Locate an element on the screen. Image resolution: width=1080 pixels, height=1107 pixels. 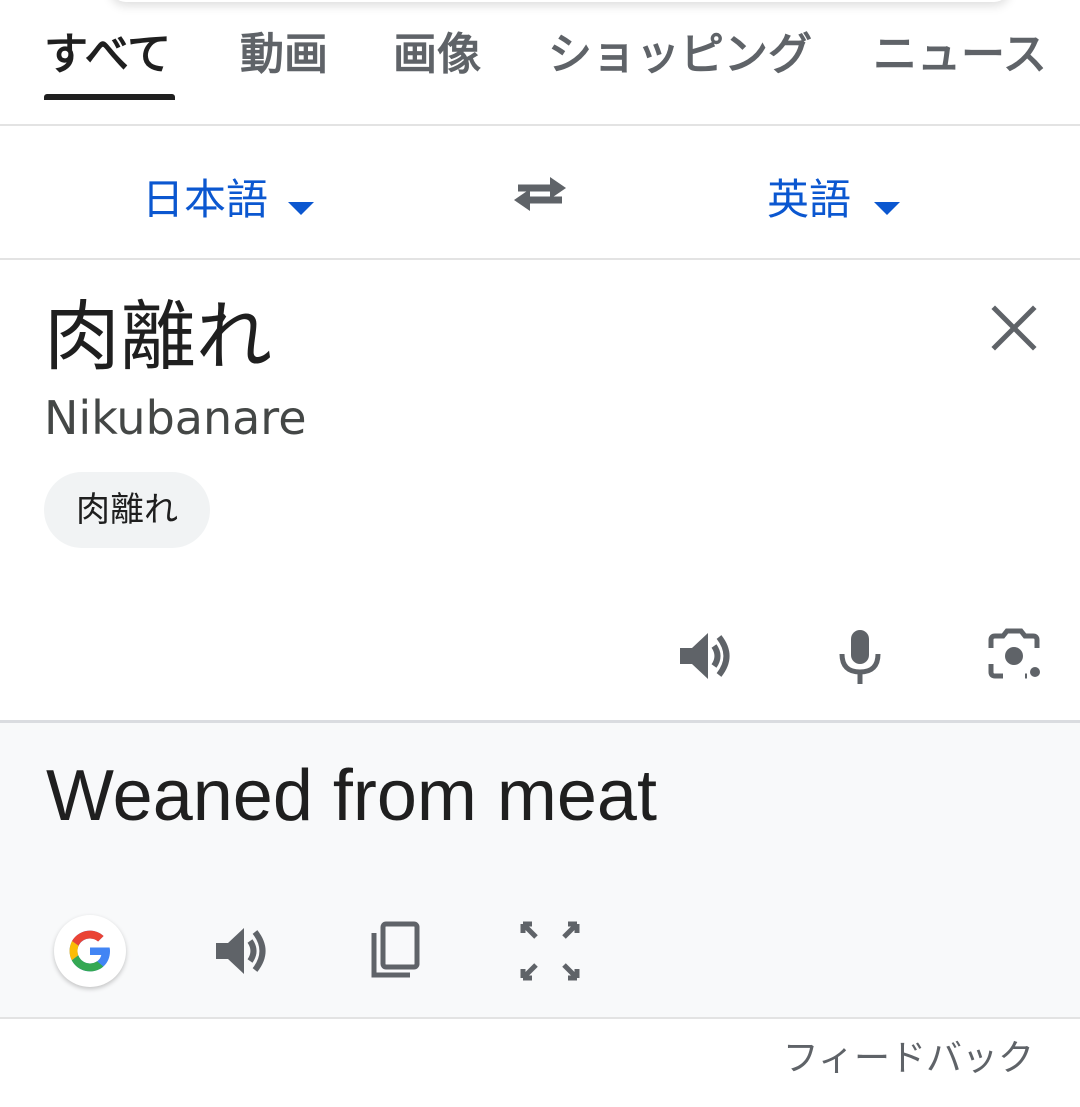
swap-arrows-icon is located at coordinates (540, 193).